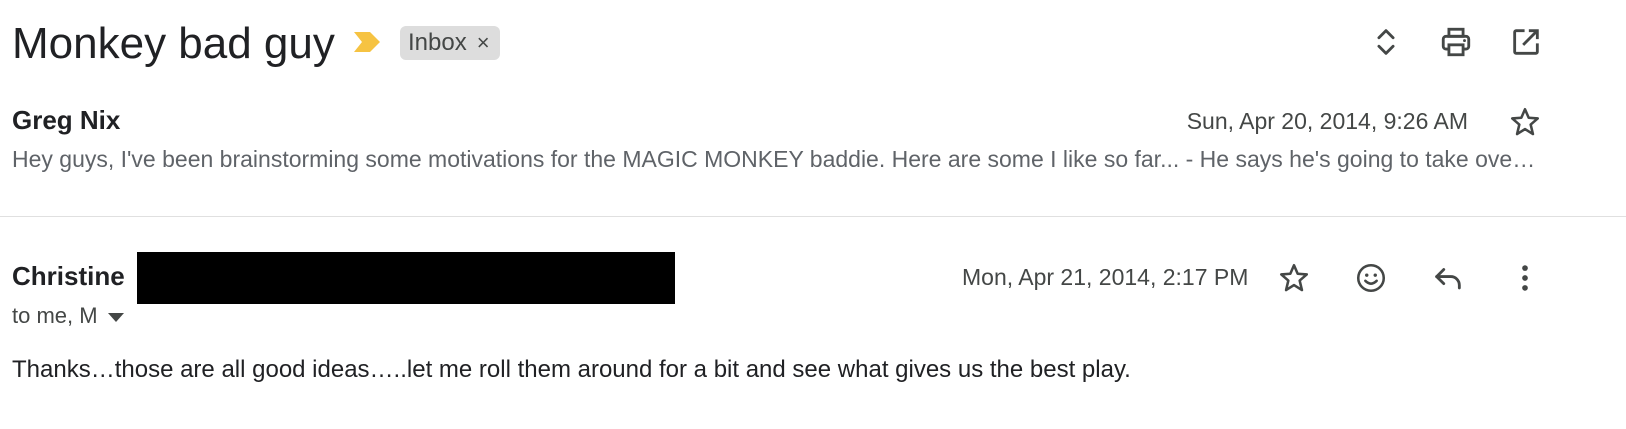 This screenshot has height=429, width=1626. I want to click on recipients-text: to me, M, so click(55, 315).